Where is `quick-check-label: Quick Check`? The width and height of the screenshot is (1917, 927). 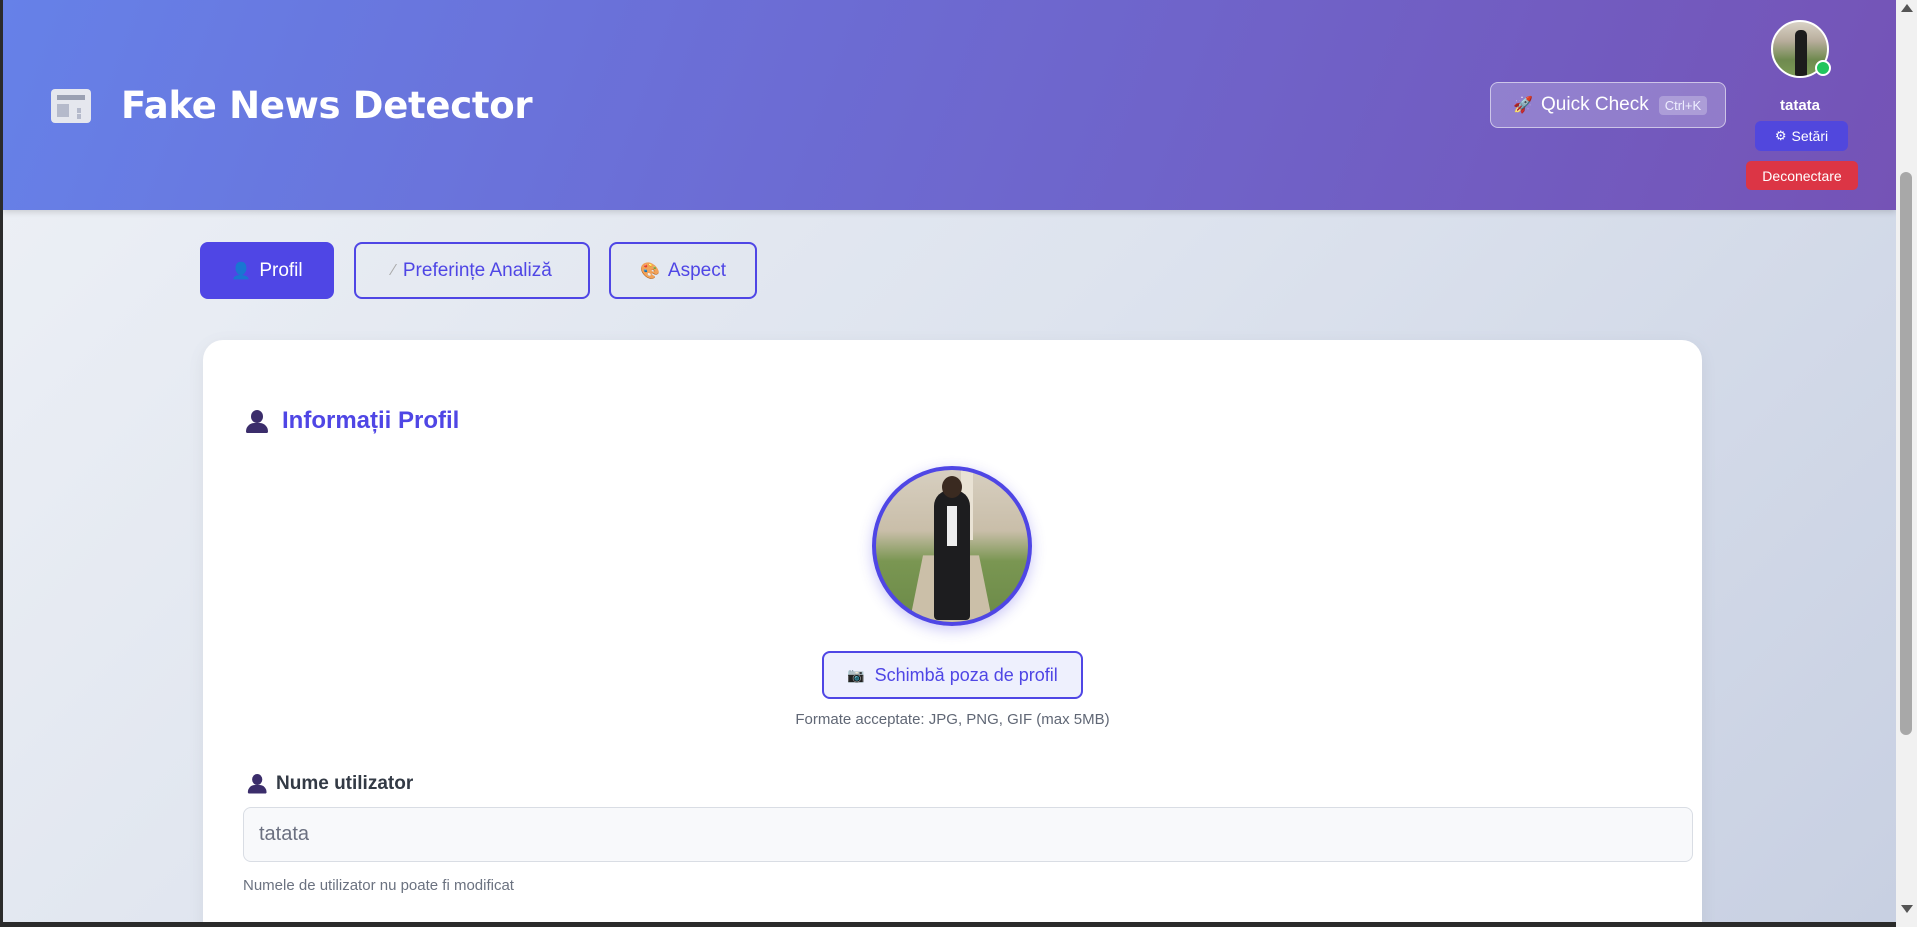
quick-check-label: Quick Check is located at coordinates (1595, 104).